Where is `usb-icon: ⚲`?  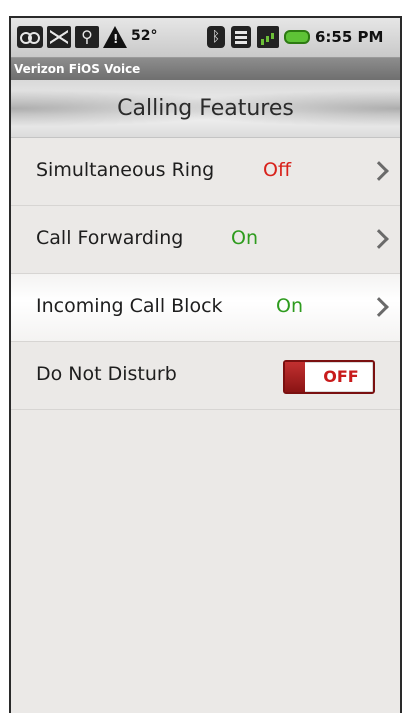 usb-icon: ⚲ is located at coordinates (87, 37).